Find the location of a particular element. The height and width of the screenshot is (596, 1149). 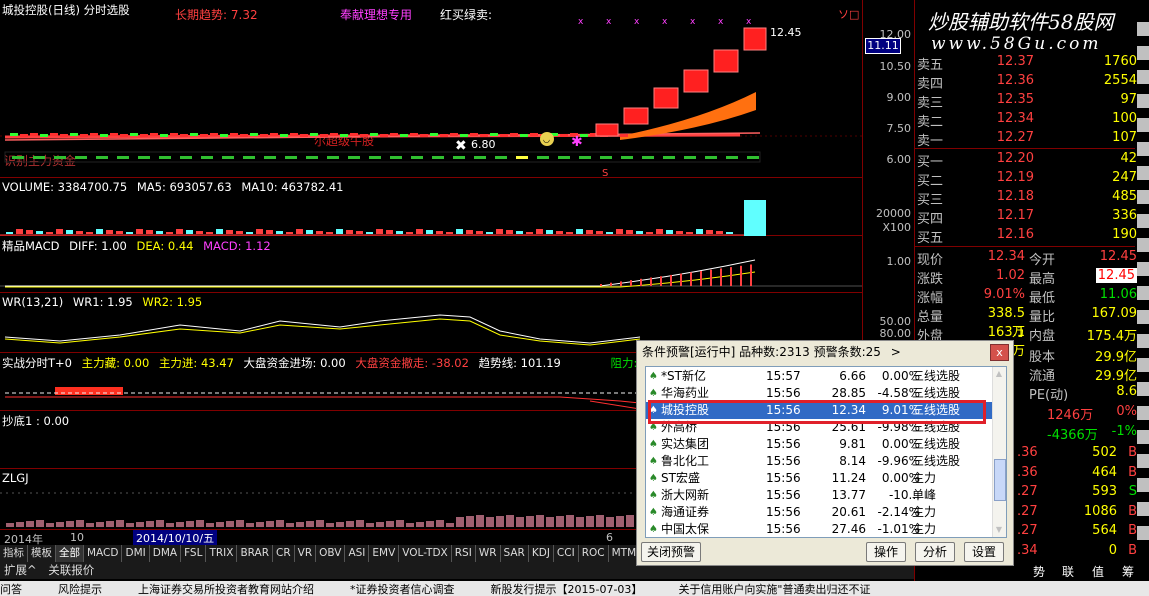

quote-tab-0: 势 is located at coordinates (1039, 571).